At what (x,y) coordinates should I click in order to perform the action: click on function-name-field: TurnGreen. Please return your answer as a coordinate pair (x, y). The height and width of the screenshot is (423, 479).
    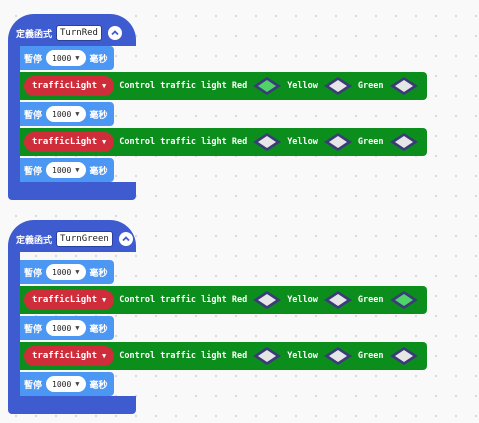
    Looking at the image, I should click on (84, 239).